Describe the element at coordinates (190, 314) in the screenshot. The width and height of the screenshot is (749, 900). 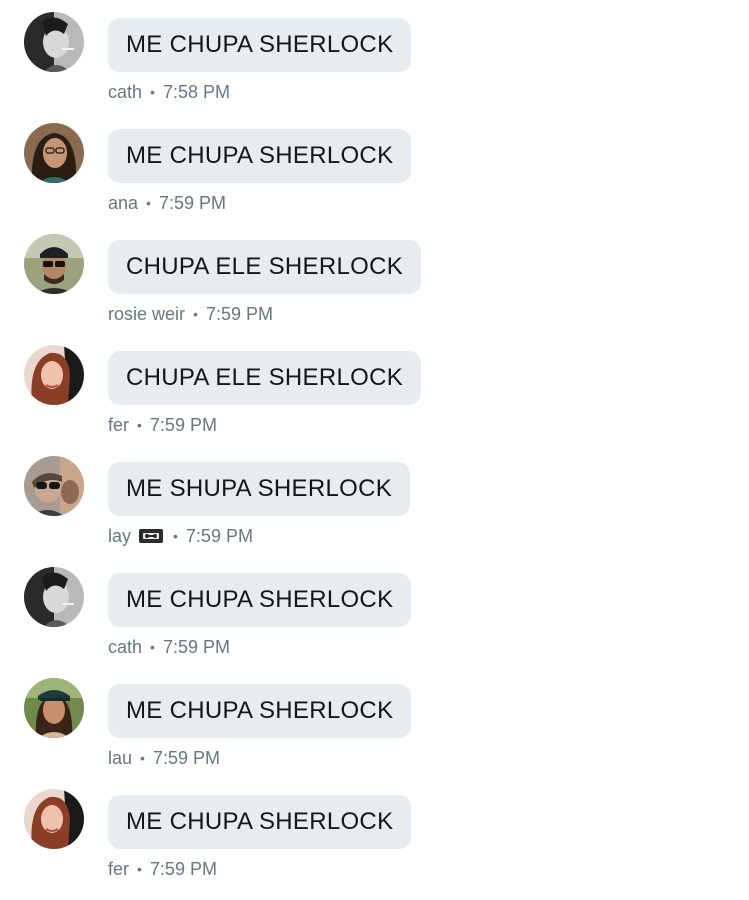
I see `message-meta: rosie weir • 7:59 PM` at that location.